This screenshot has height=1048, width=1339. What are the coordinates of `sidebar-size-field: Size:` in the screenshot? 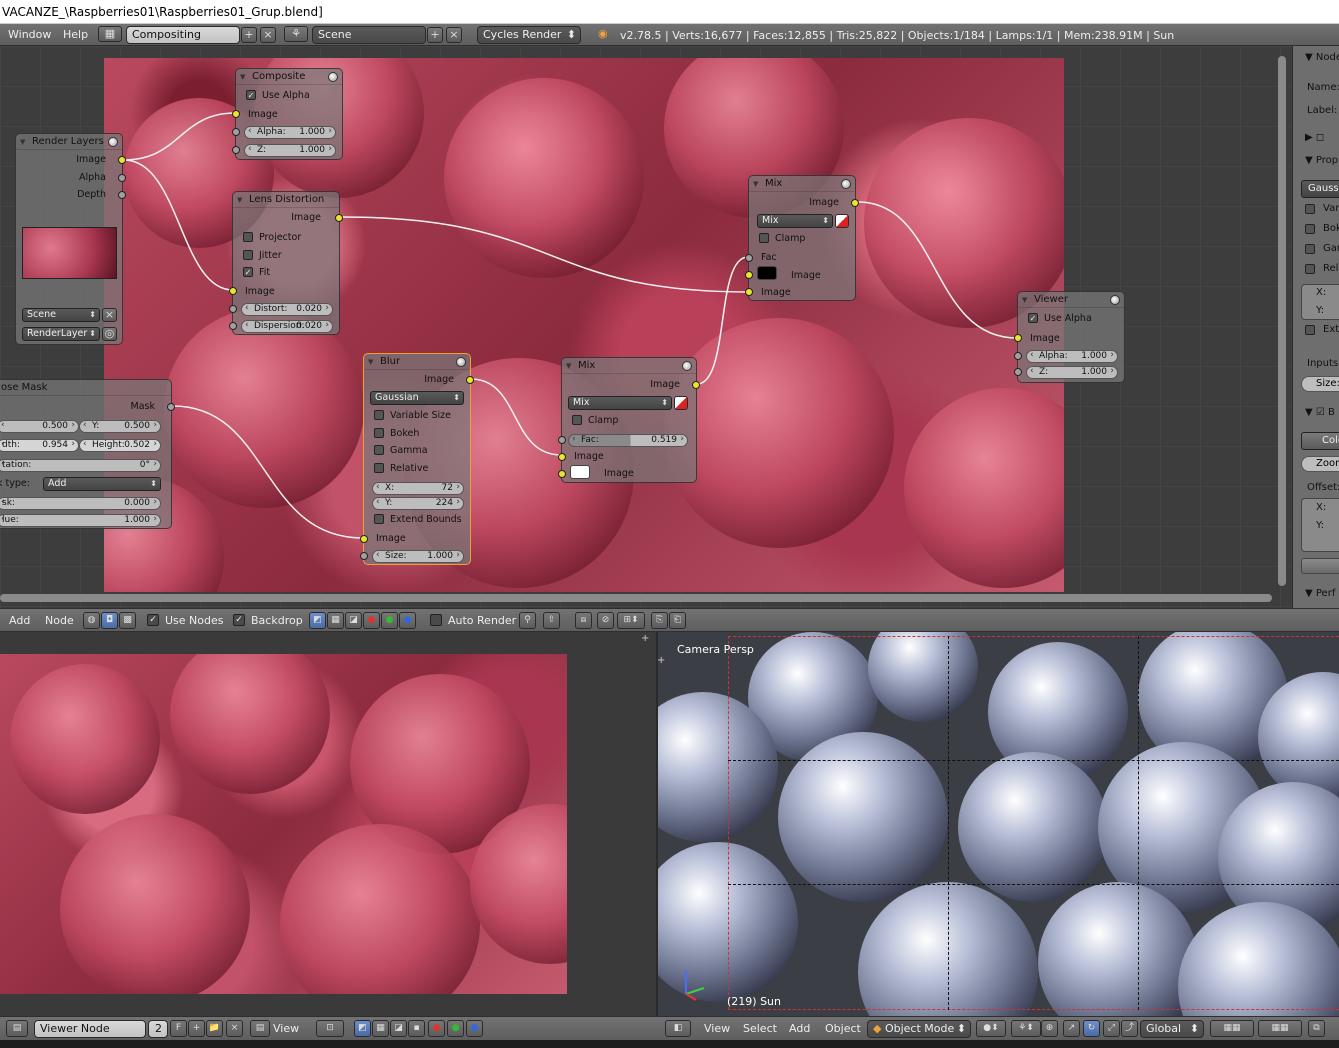 It's located at (1320, 384).